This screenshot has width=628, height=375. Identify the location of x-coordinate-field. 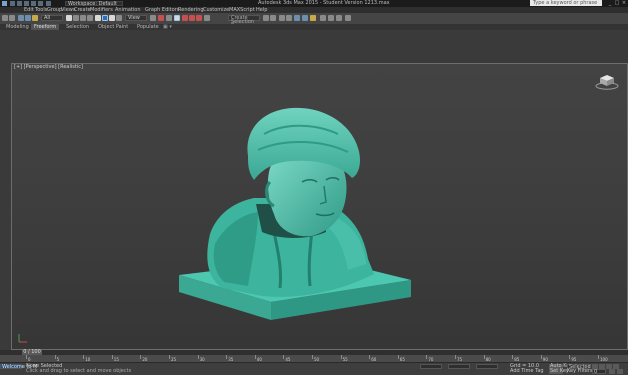
(431, 366).